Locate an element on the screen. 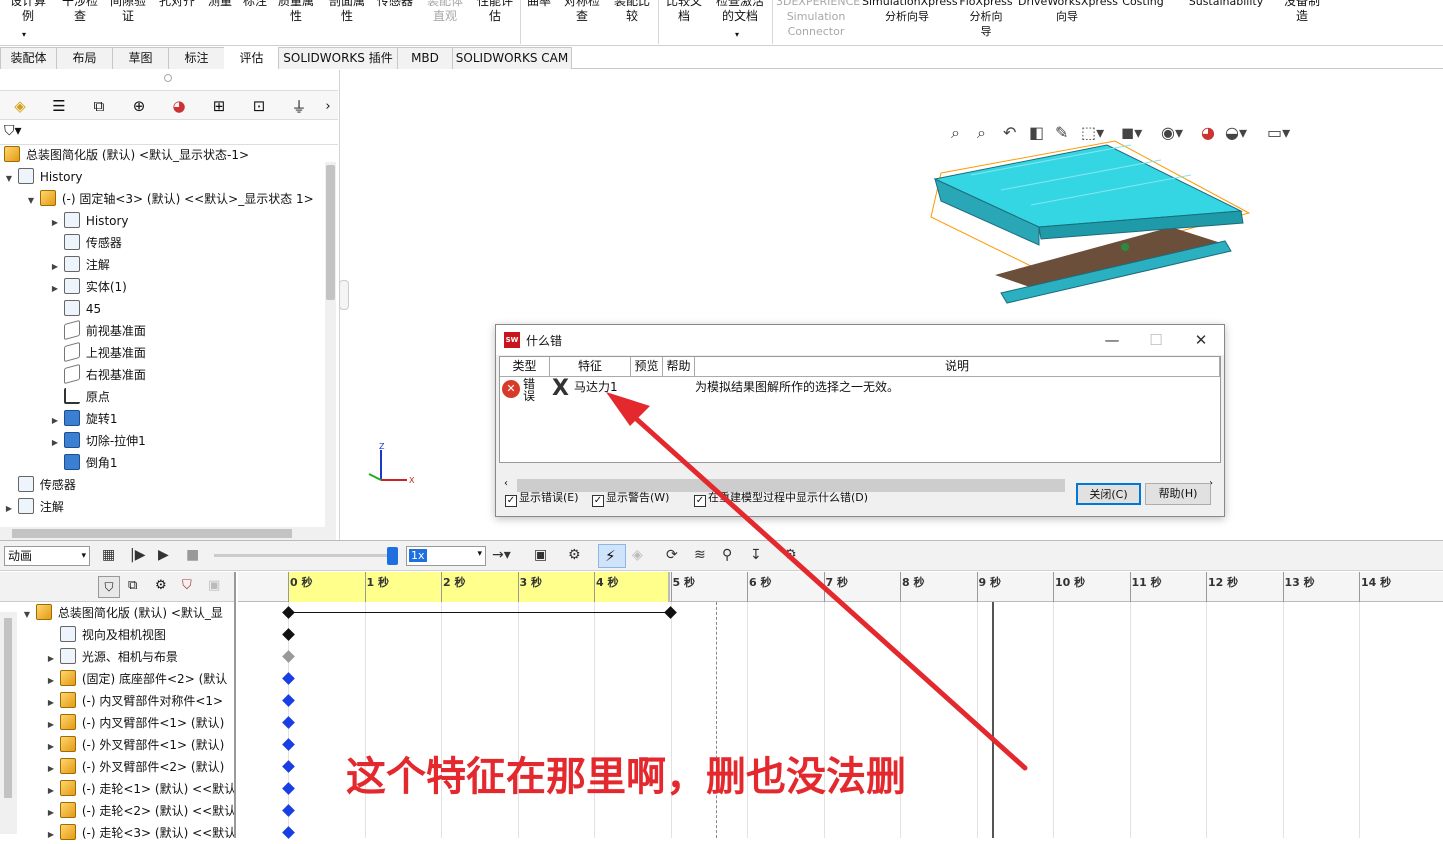 Image resolution: width=1443 pixels, height=844 pixels. red-arrow-annotation is located at coordinates (817, 581).